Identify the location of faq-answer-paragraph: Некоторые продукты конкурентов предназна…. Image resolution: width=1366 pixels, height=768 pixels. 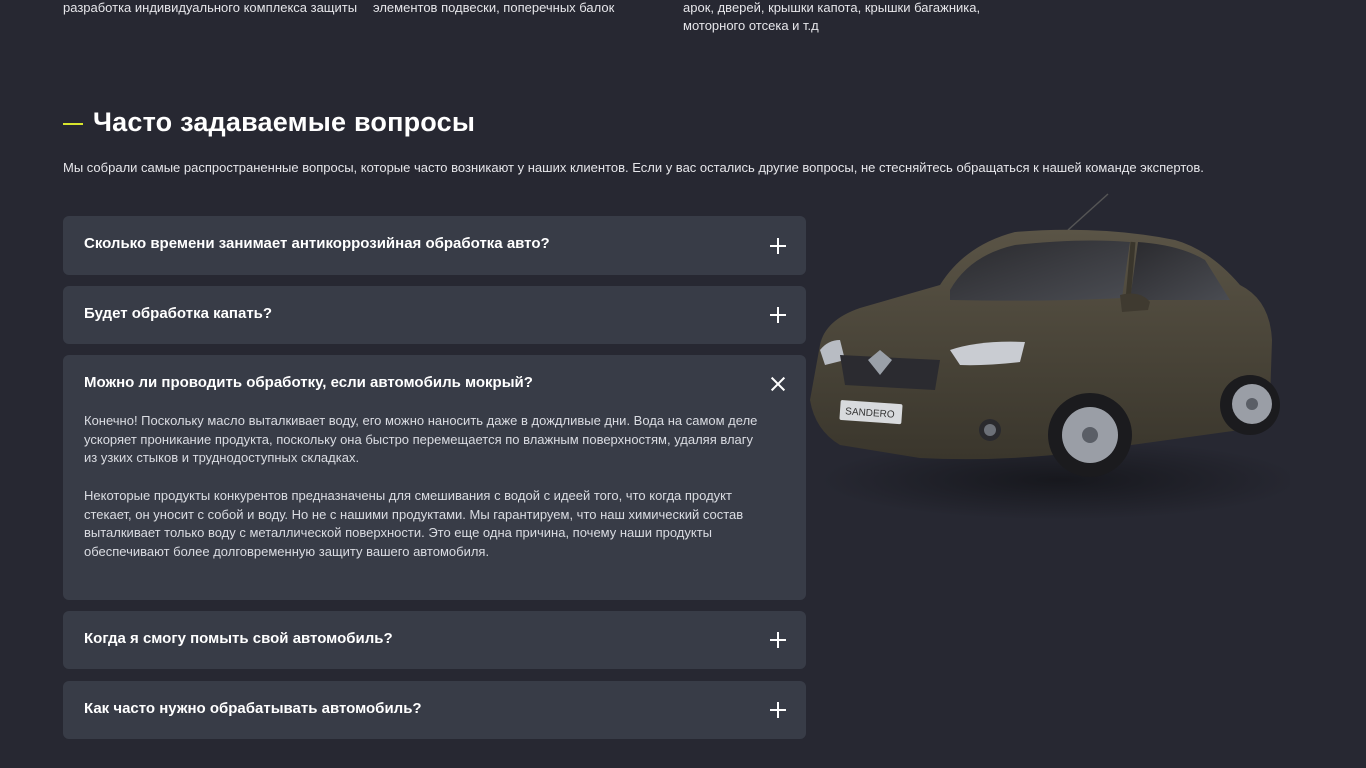
(414, 523).